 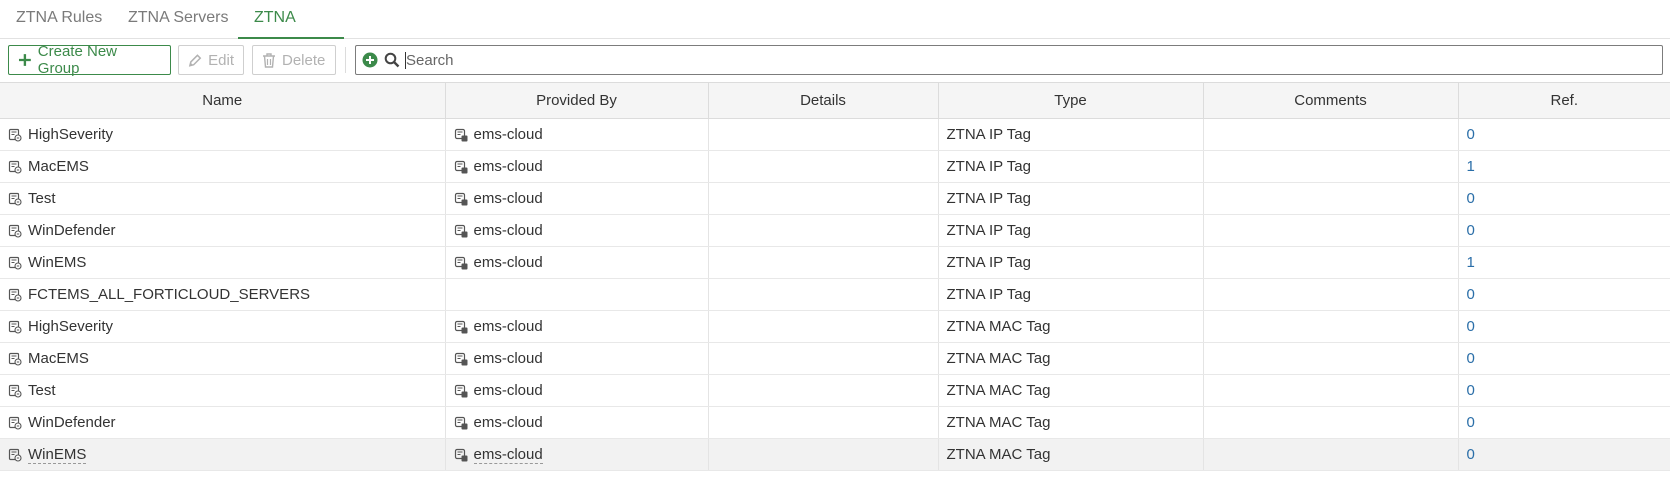 I want to click on toolbar-divider, so click(x=345, y=60).